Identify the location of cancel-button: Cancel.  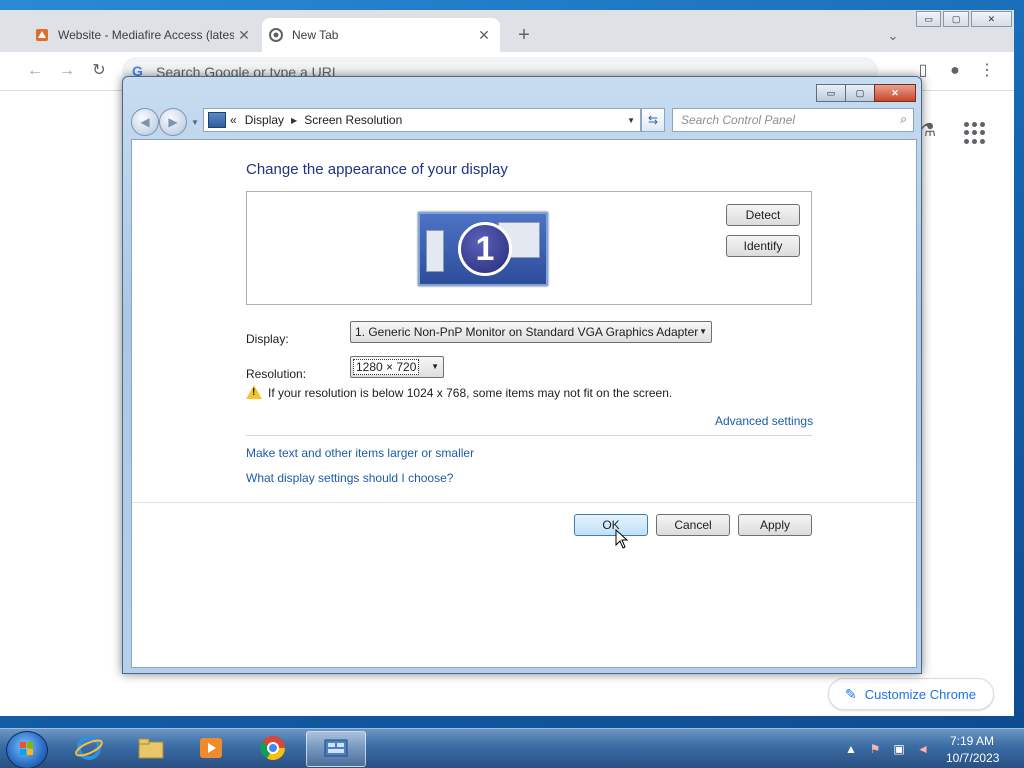
(693, 525).